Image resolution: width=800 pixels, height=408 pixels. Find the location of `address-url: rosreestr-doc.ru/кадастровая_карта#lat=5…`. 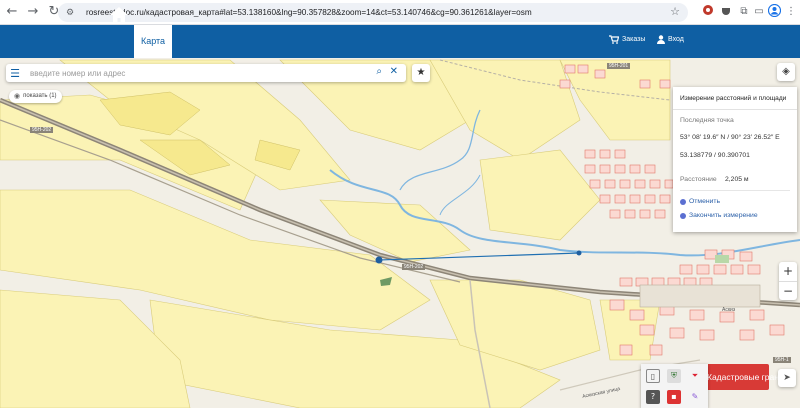

address-url: rosreestr-doc.ru/кадастровая_карта#lat=5… is located at coordinates (378, 12).